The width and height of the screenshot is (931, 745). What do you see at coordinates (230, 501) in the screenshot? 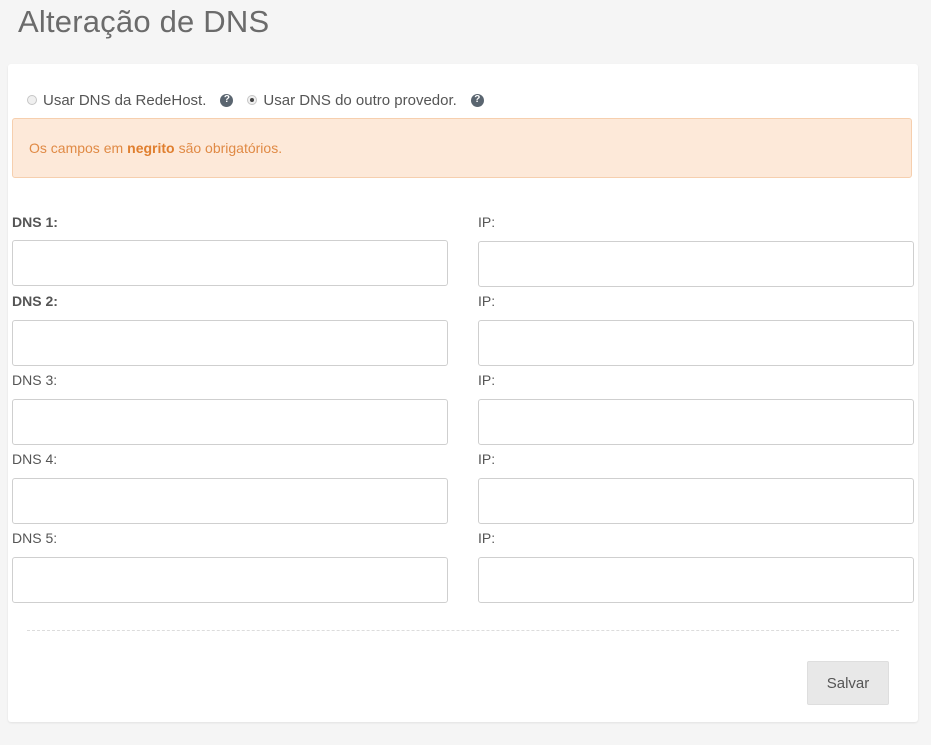
I see `dns4-input` at bounding box center [230, 501].